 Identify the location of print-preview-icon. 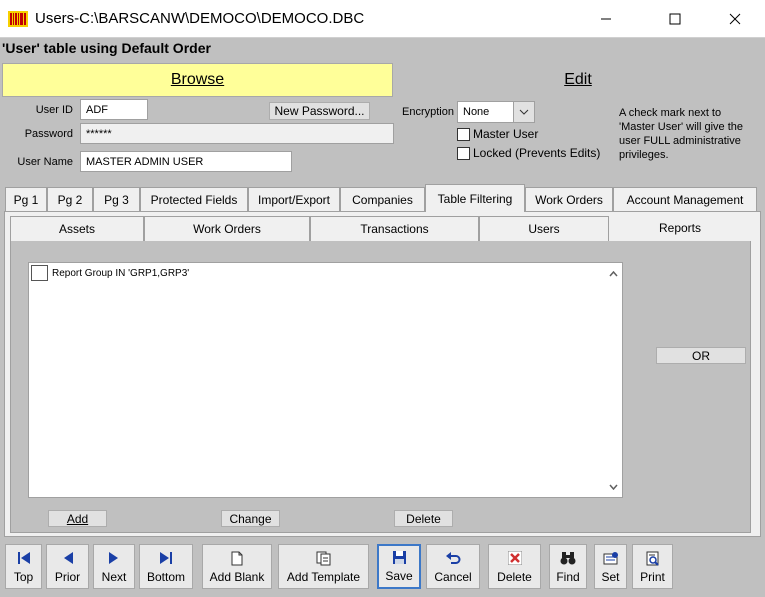
(652, 558).